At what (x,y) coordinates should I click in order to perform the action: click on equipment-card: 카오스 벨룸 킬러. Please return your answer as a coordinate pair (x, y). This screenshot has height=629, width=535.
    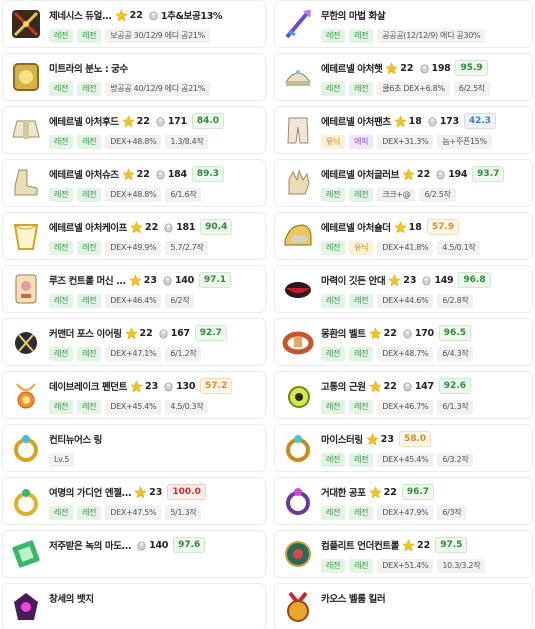
    Looking at the image, I should click on (403, 606).